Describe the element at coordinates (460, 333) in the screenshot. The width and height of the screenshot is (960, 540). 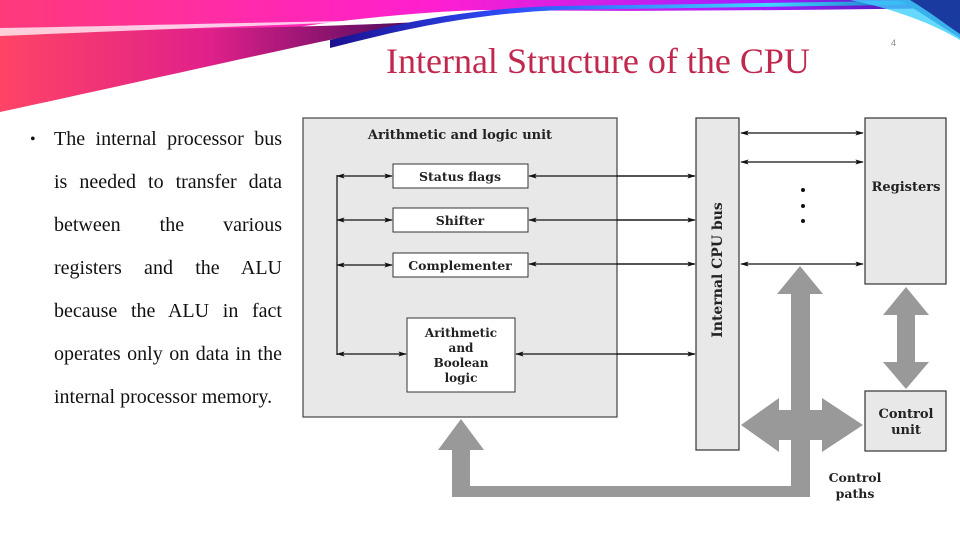
I see `abl-label-line-1: Arithmetic` at that location.